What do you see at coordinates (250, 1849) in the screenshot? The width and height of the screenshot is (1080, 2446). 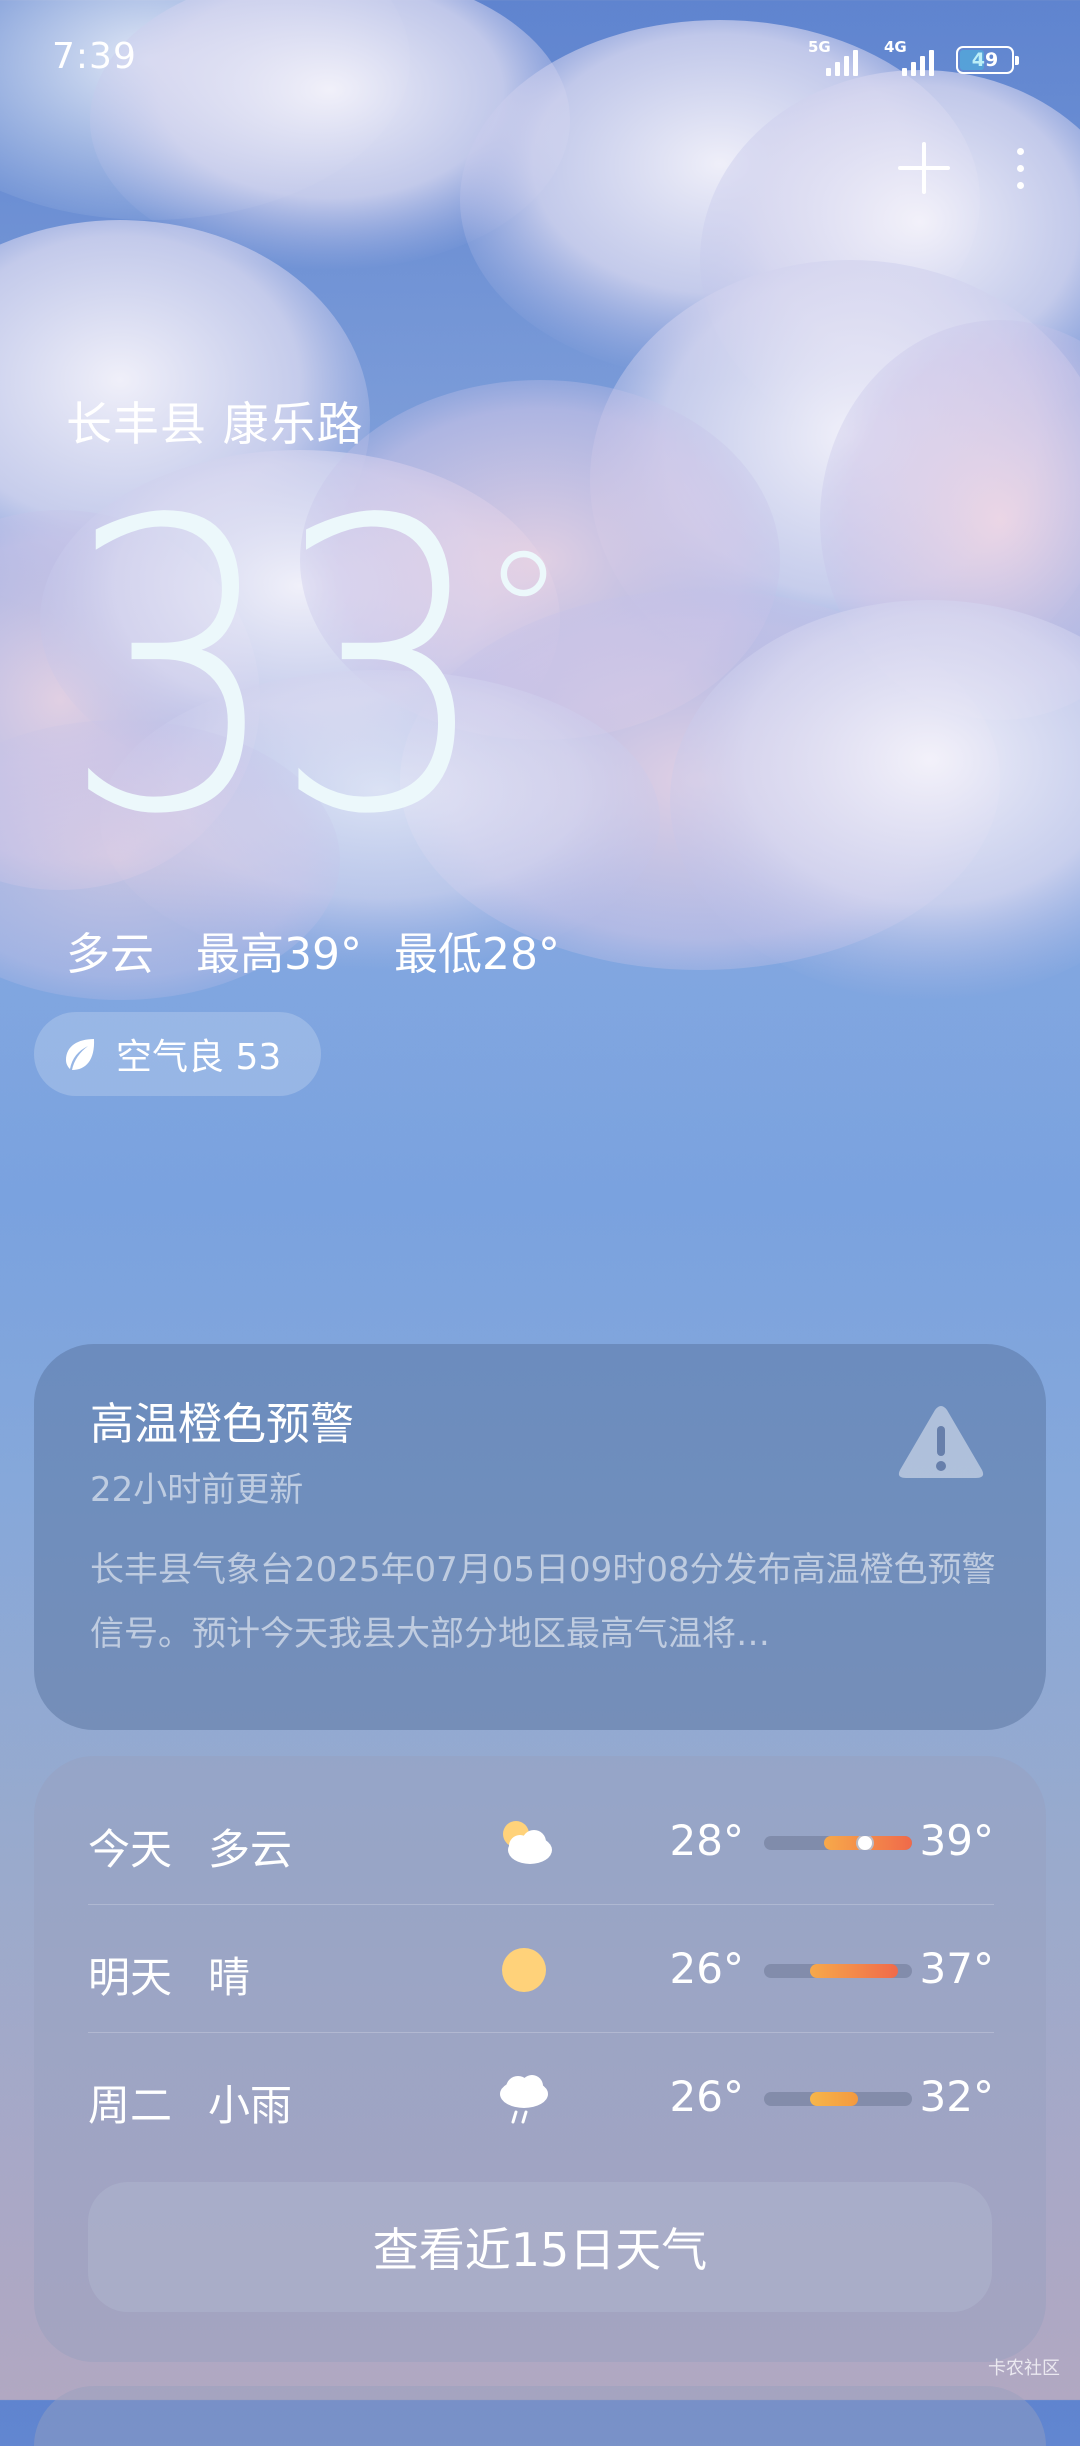 I see `forecast-condition: 多云` at bounding box center [250, 1849].